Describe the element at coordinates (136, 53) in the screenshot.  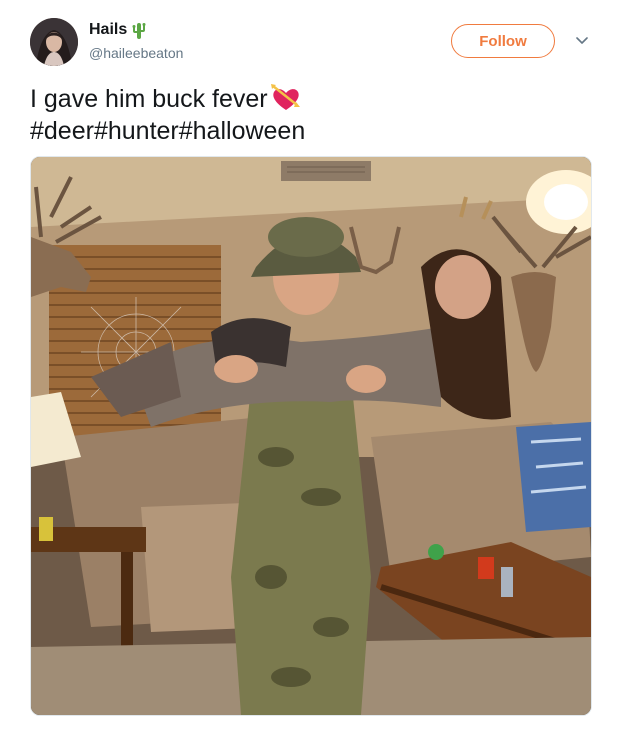
I see `user-handle: @haileebeaton` at that location.